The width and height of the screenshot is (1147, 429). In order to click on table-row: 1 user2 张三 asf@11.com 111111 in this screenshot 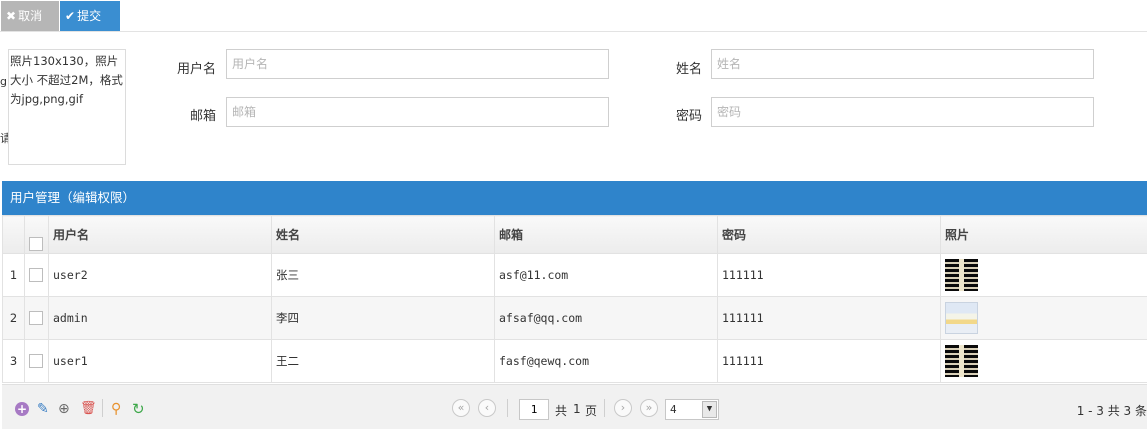, I will do `click(574, 275)`.